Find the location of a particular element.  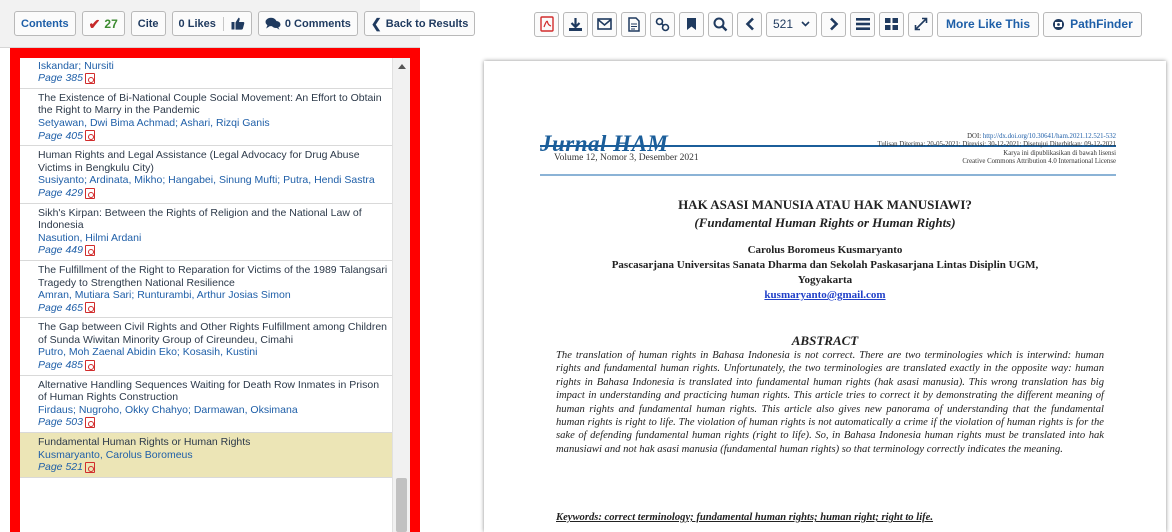

bookmark-icon is located at coordinates (691, 24).